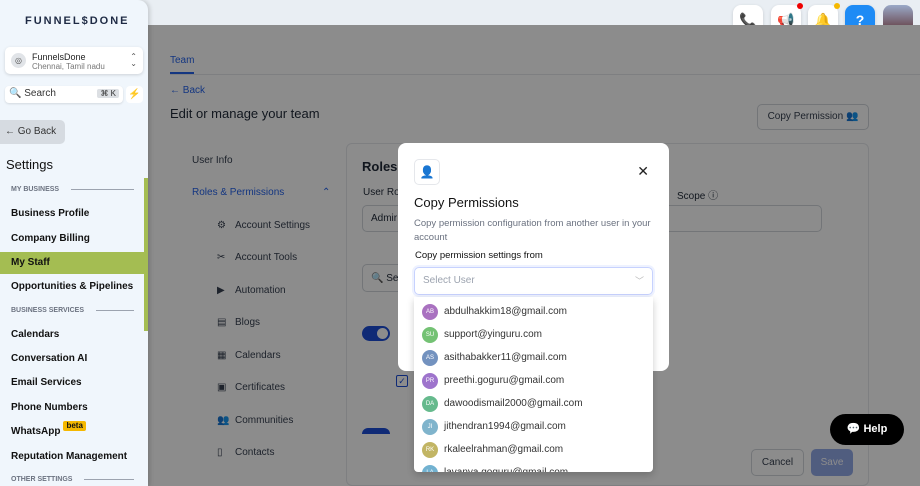 The height and width of the screenshot is (486, 920). I want to click on sidebar-item-opportunities: Opportunities & Pipelines, so click(72, 287).